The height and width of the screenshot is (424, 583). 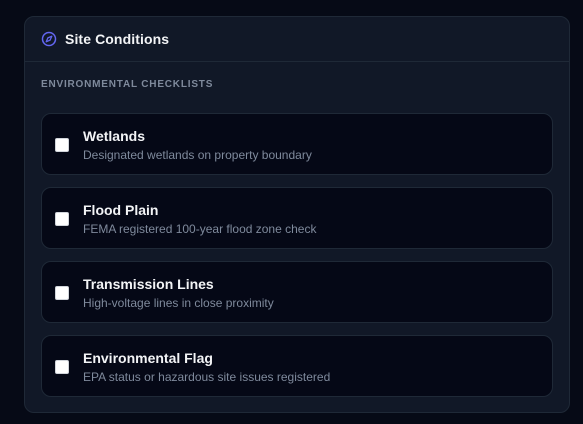 What do you see at coordinates (49, 39) in the screenshot?
I see `compass-icon` at bounding box center [49, 39].